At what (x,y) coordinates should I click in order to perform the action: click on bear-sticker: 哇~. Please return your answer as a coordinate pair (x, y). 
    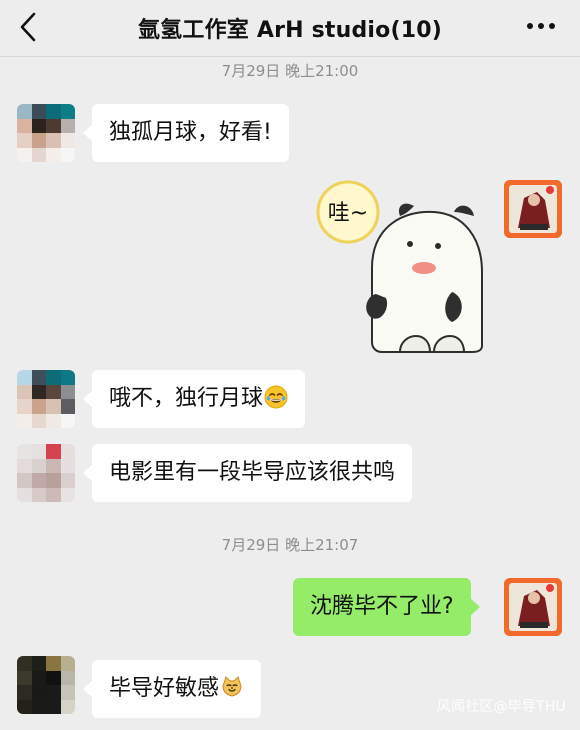
    Looking at the image, I should click on (407, 266).